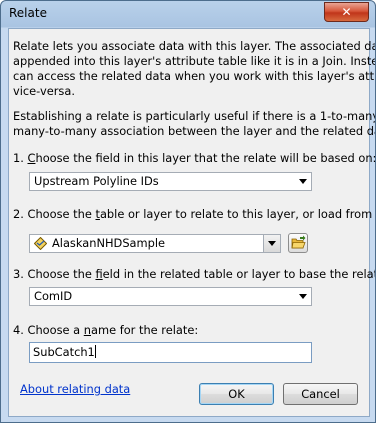  Describe the element at coordinates (109, 243) in the screenshot. I see `related-table-value: AlaskanNHDSample` at that location.